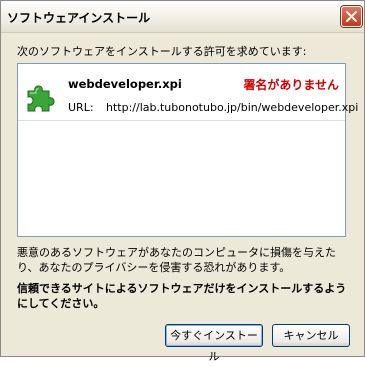  Describe the element at coordinates (41, 98) in the screenshot. I see `puzzle-piece-icon` at that location.